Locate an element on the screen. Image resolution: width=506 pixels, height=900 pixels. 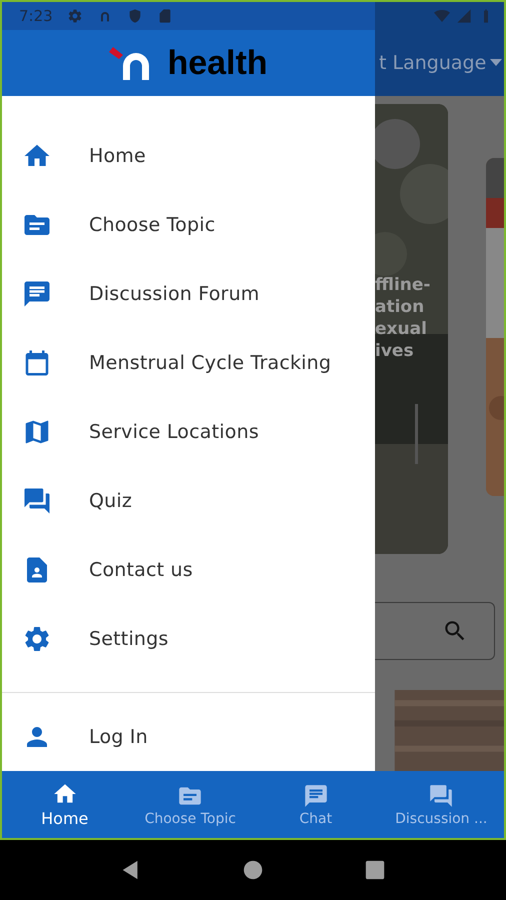
logo-text: health is located at coordinates (217, 63).